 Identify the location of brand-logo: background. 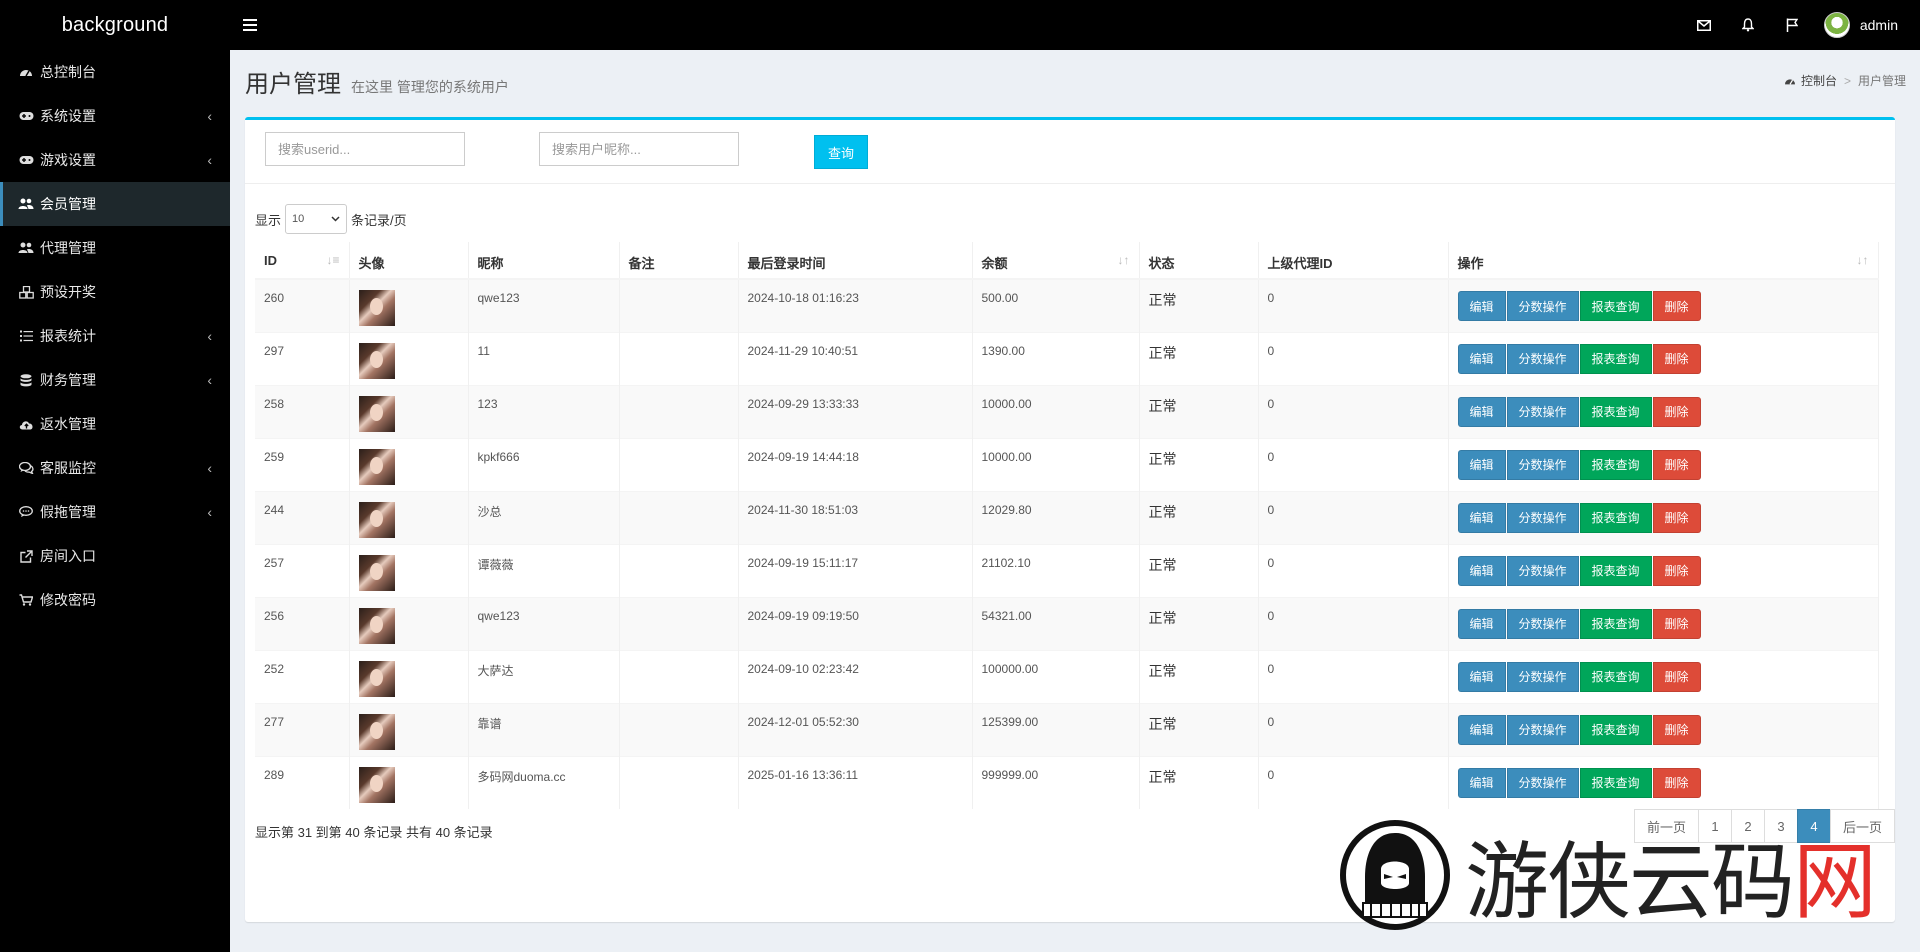
(115, 25).